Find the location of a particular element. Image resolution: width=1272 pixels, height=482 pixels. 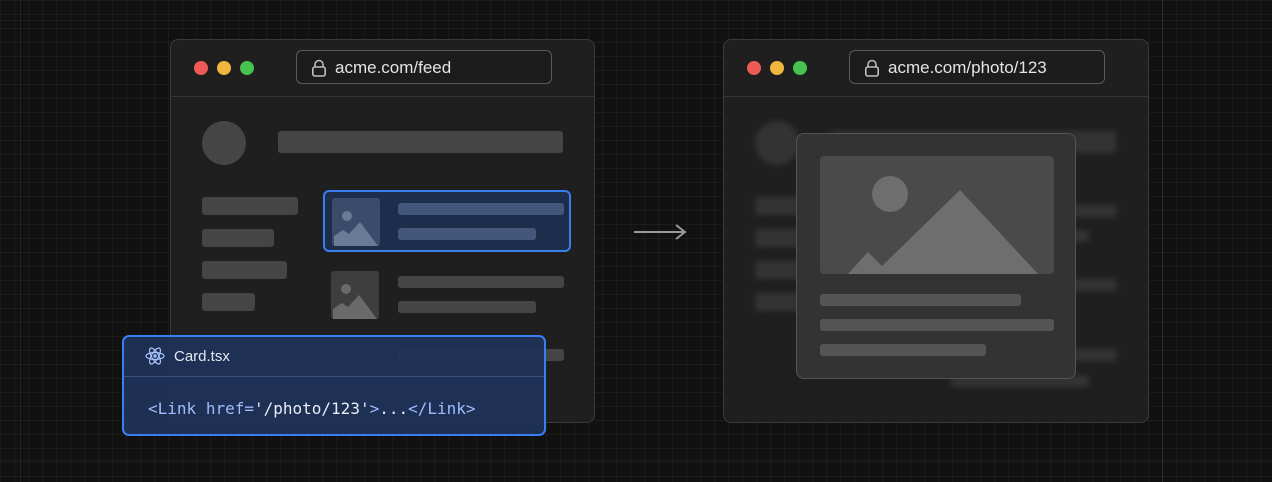

address-bar: acme.com/photo/123 is located at coordinates (977, 67).